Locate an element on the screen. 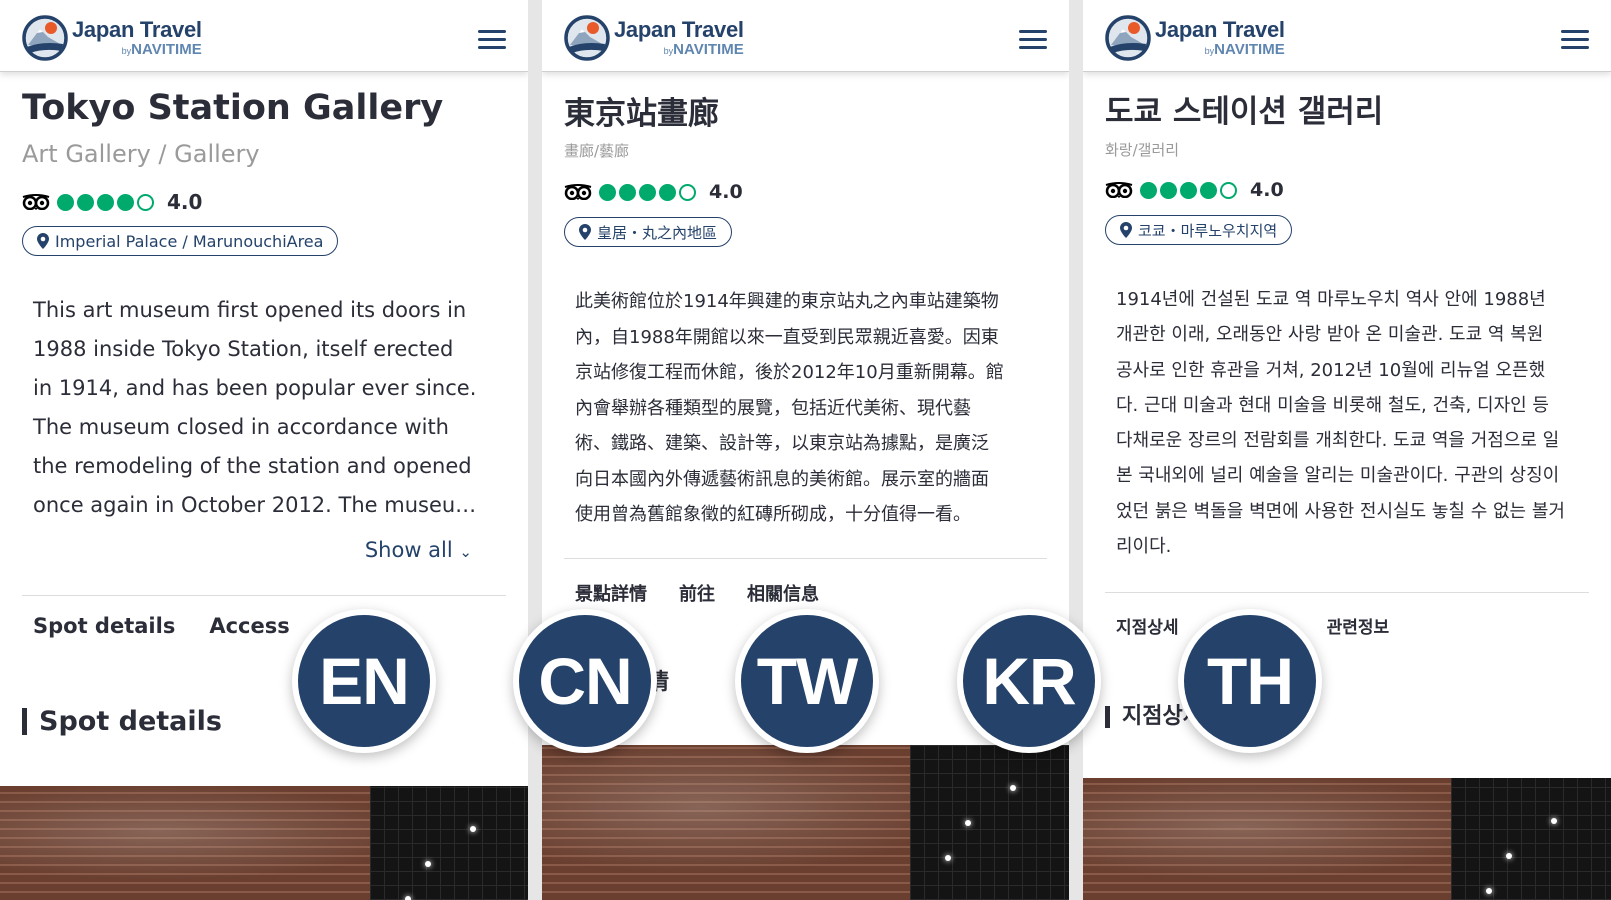  spot-category: 畫廊/藝廊 is located at coordinates (597, 151).